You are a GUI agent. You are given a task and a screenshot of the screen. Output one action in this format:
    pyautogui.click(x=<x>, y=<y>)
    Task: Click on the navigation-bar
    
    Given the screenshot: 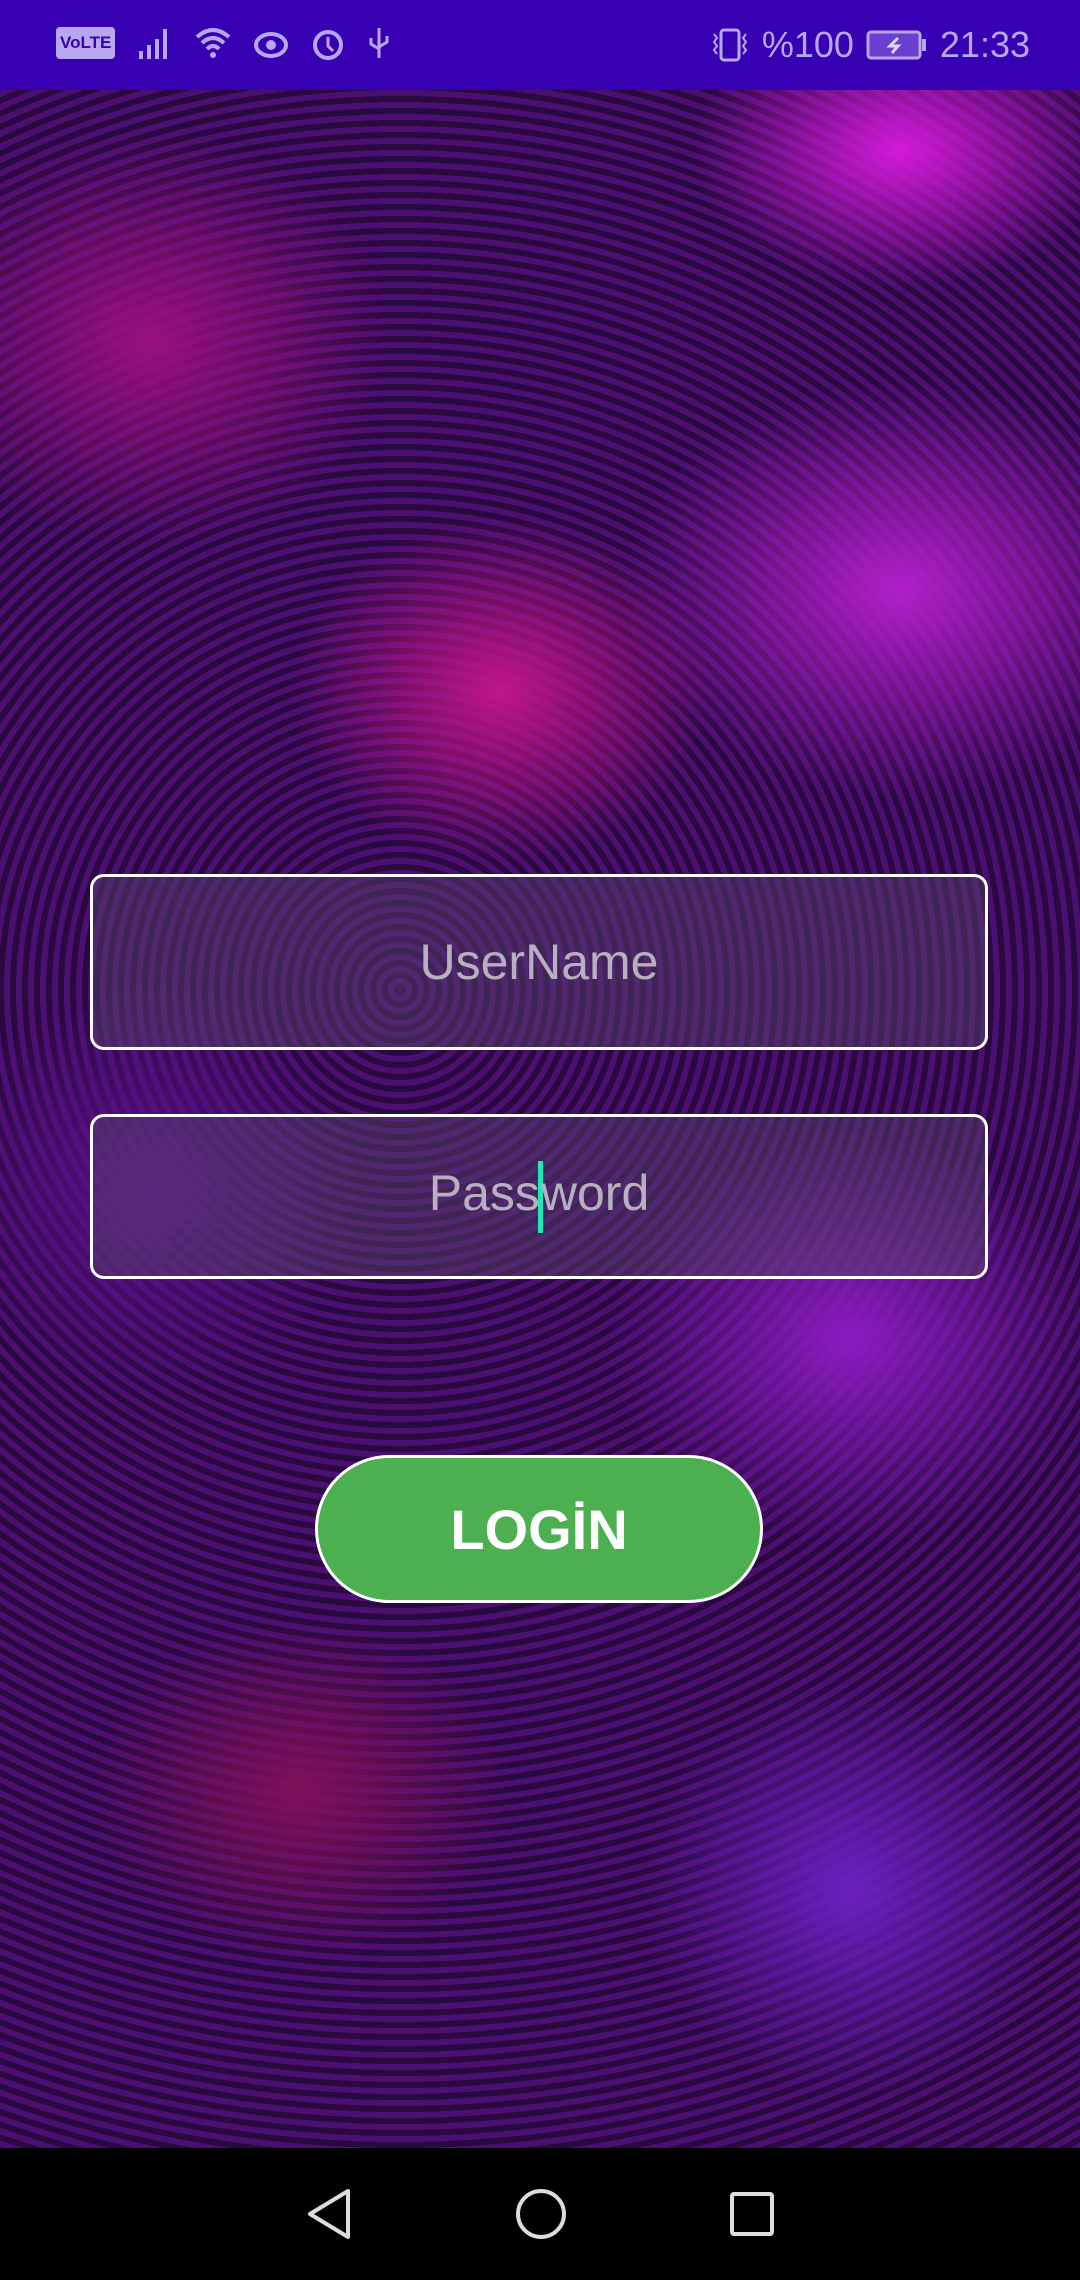 What is the action you would take?
    pyautogui.click(x=540, y=2214)
    